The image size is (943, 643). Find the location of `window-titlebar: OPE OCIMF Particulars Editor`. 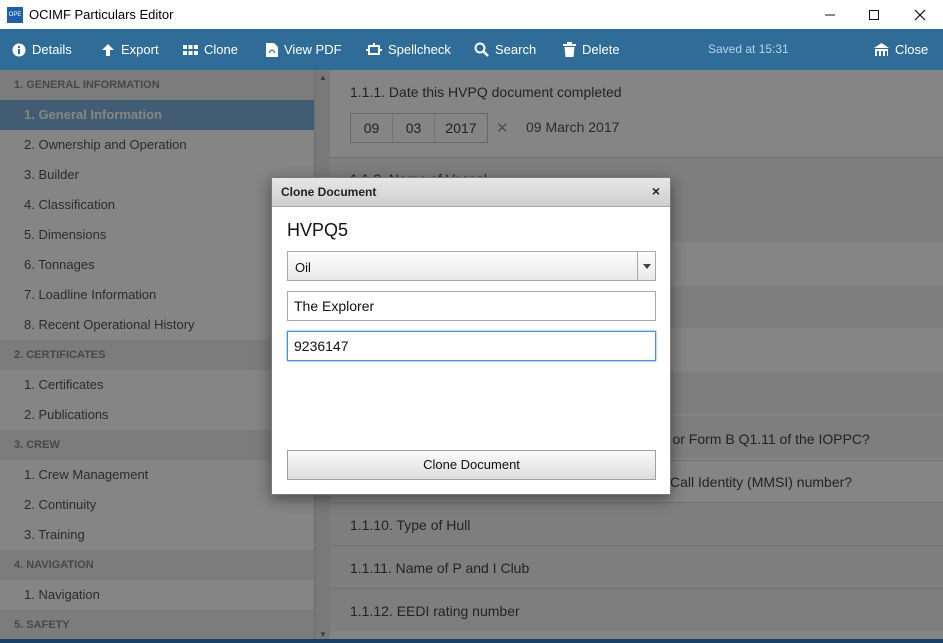

window-titlebar: OPE OCIMF Particulars Editor is located at coordinates (471, 14).